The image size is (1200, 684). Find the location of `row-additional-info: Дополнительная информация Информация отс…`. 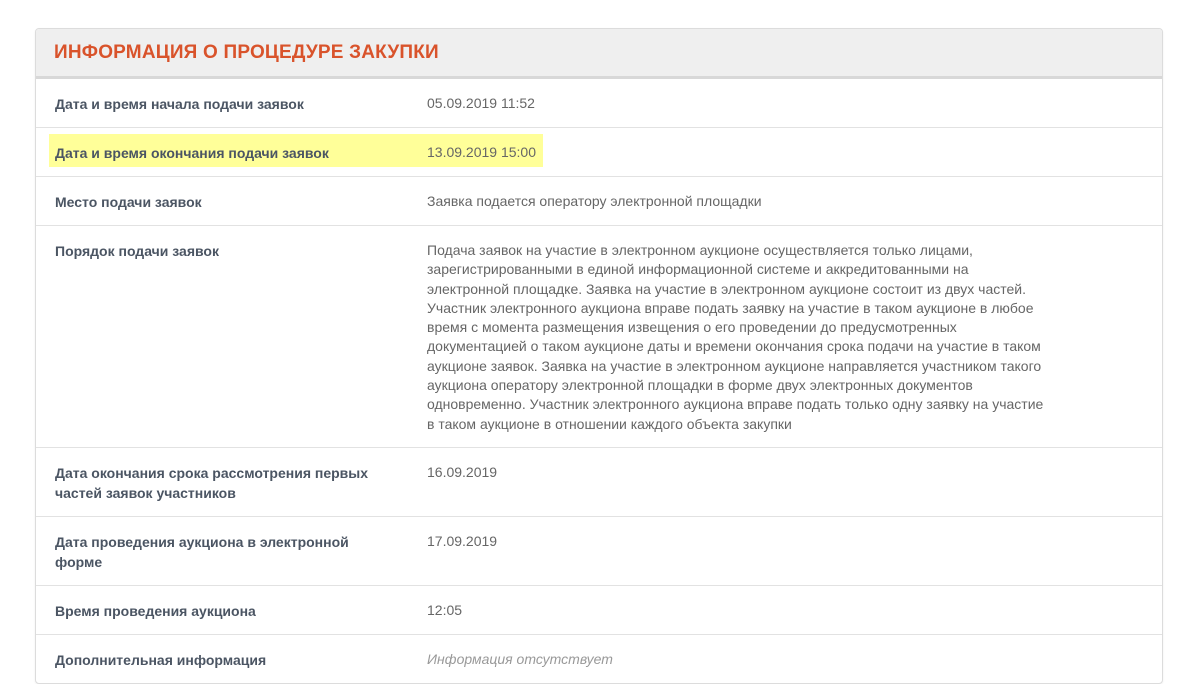

row-additional-info: Дополнительная информация Информация отс… is located at coordinates (599, 659).